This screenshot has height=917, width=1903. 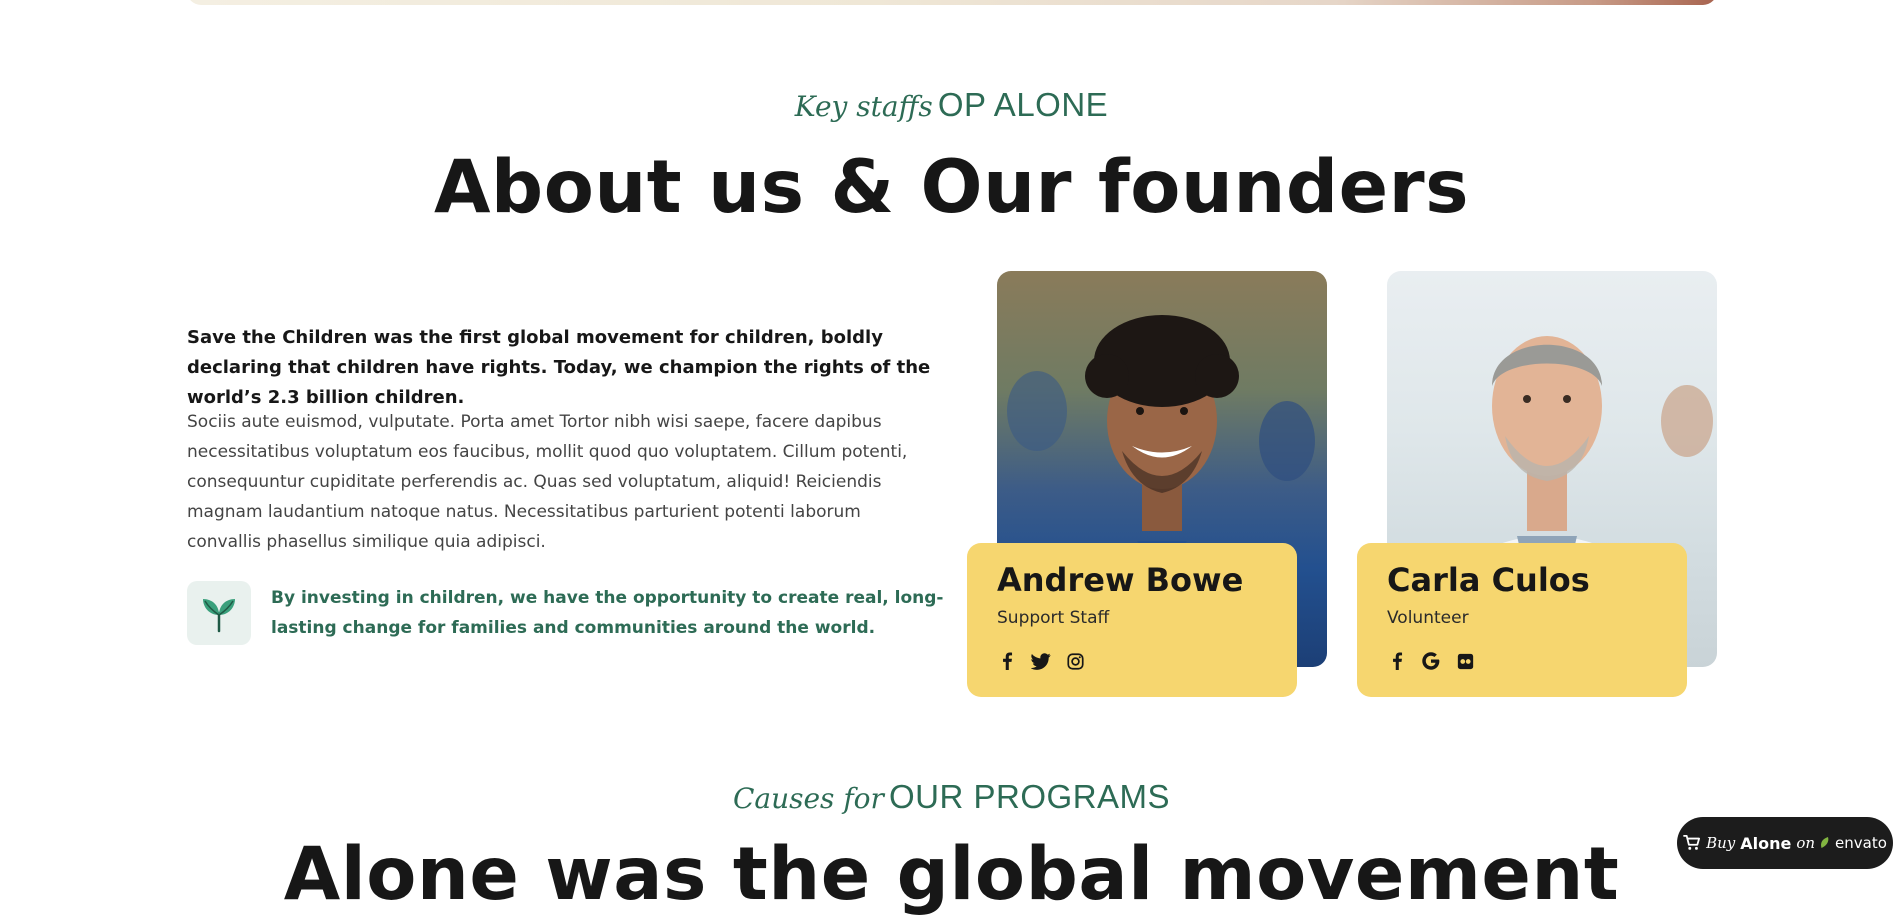 What do you see at coordinates (1132, 620) in the screenshot?
I see `staff-card-andrew: Andrew Bowe Support Staff` at bounding box center [1132, 620].